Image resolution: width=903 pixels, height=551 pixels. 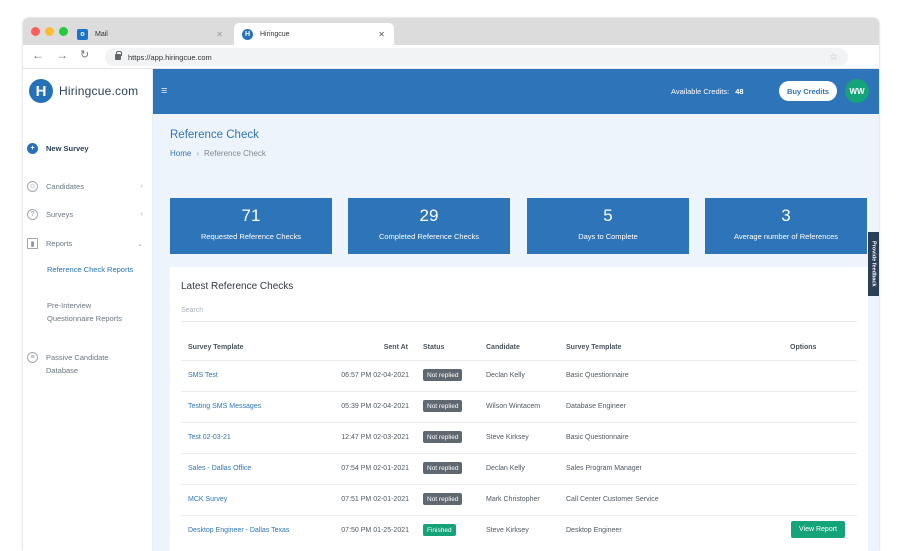 What do you see at coordinates (59, 243) in the screenshot?
I see `sidebar-item-label: Reports` at bounding box center [59, 243].